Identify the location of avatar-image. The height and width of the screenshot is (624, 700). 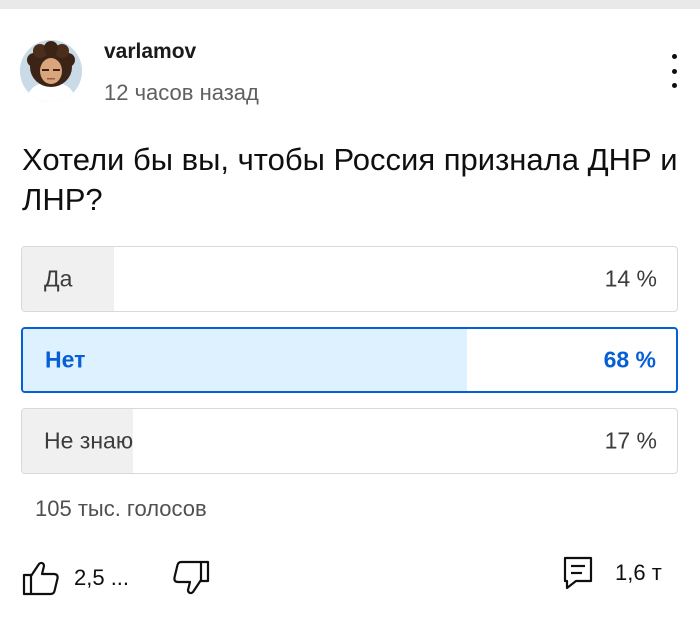
(51, 71).